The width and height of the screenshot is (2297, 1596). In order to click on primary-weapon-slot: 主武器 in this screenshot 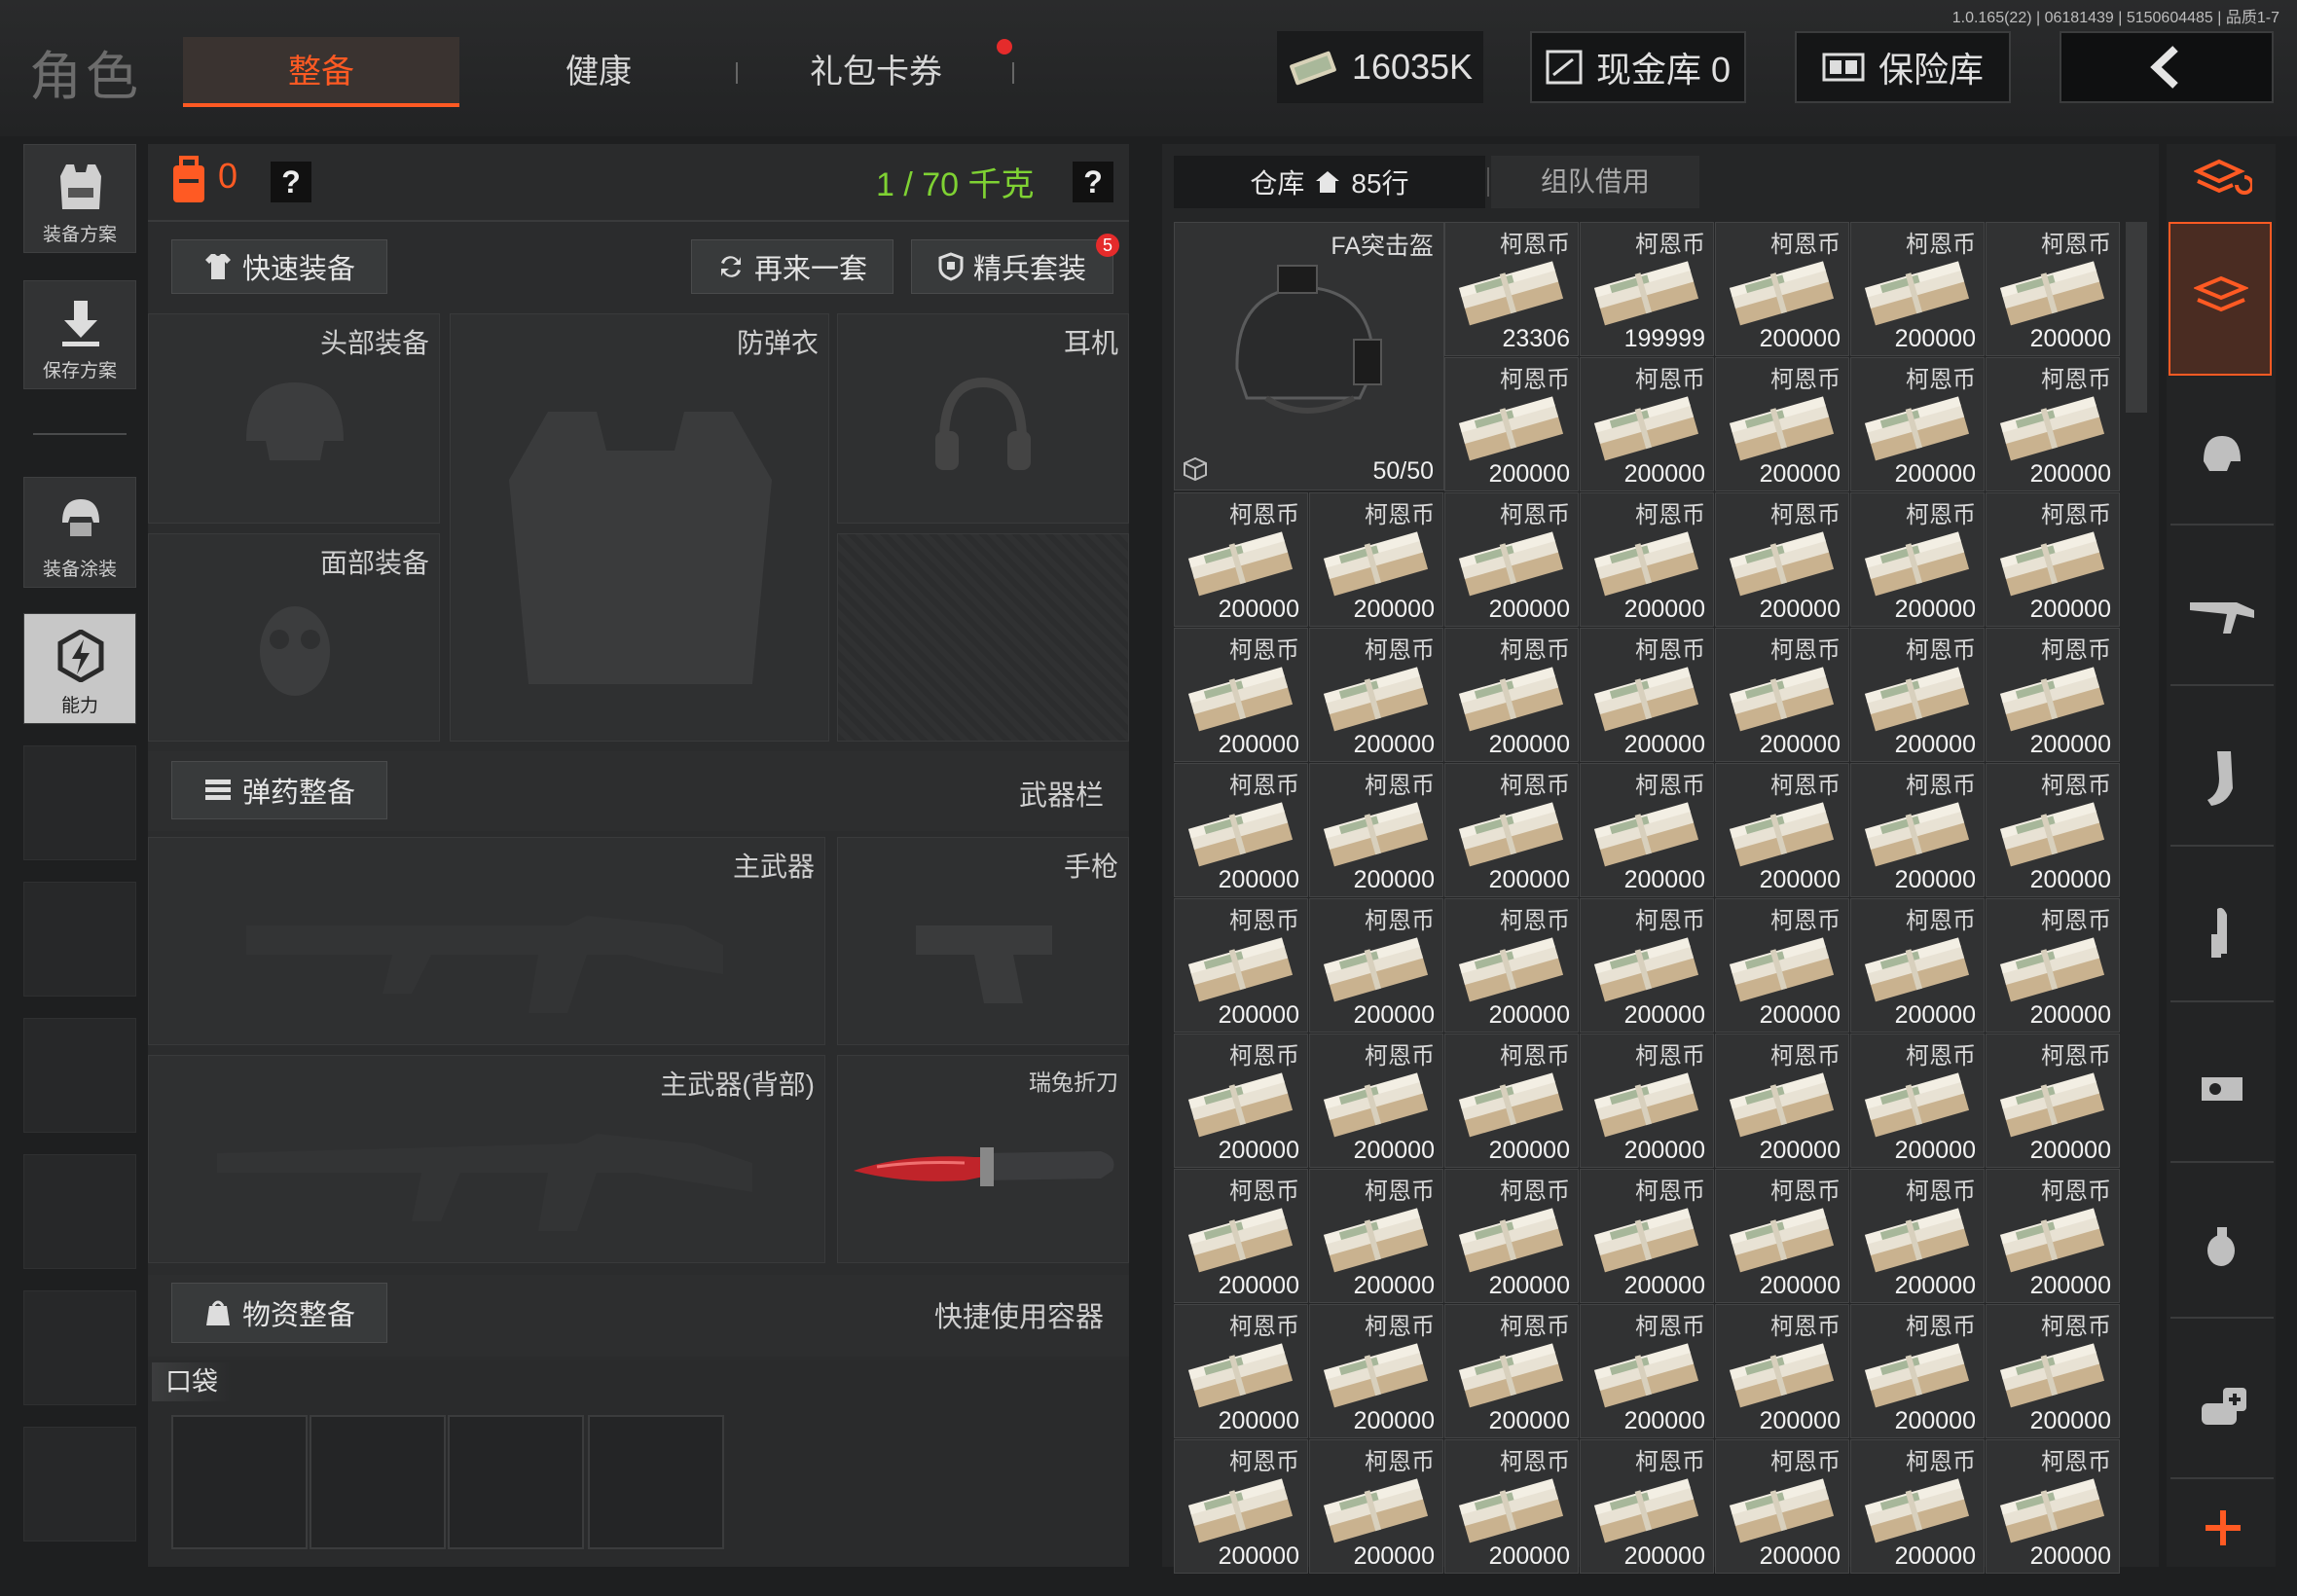, I will do `click(486, 941)`.